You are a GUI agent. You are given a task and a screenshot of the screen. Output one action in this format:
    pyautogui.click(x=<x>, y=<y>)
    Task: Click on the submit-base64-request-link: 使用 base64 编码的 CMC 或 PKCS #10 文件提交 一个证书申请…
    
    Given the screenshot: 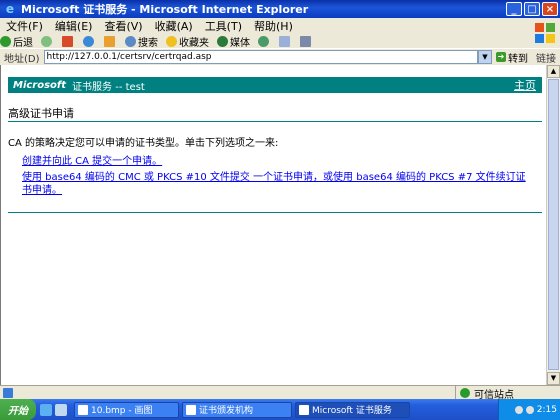 What is the action you would take?
    pyautogui.click(x=277, y=184)
    